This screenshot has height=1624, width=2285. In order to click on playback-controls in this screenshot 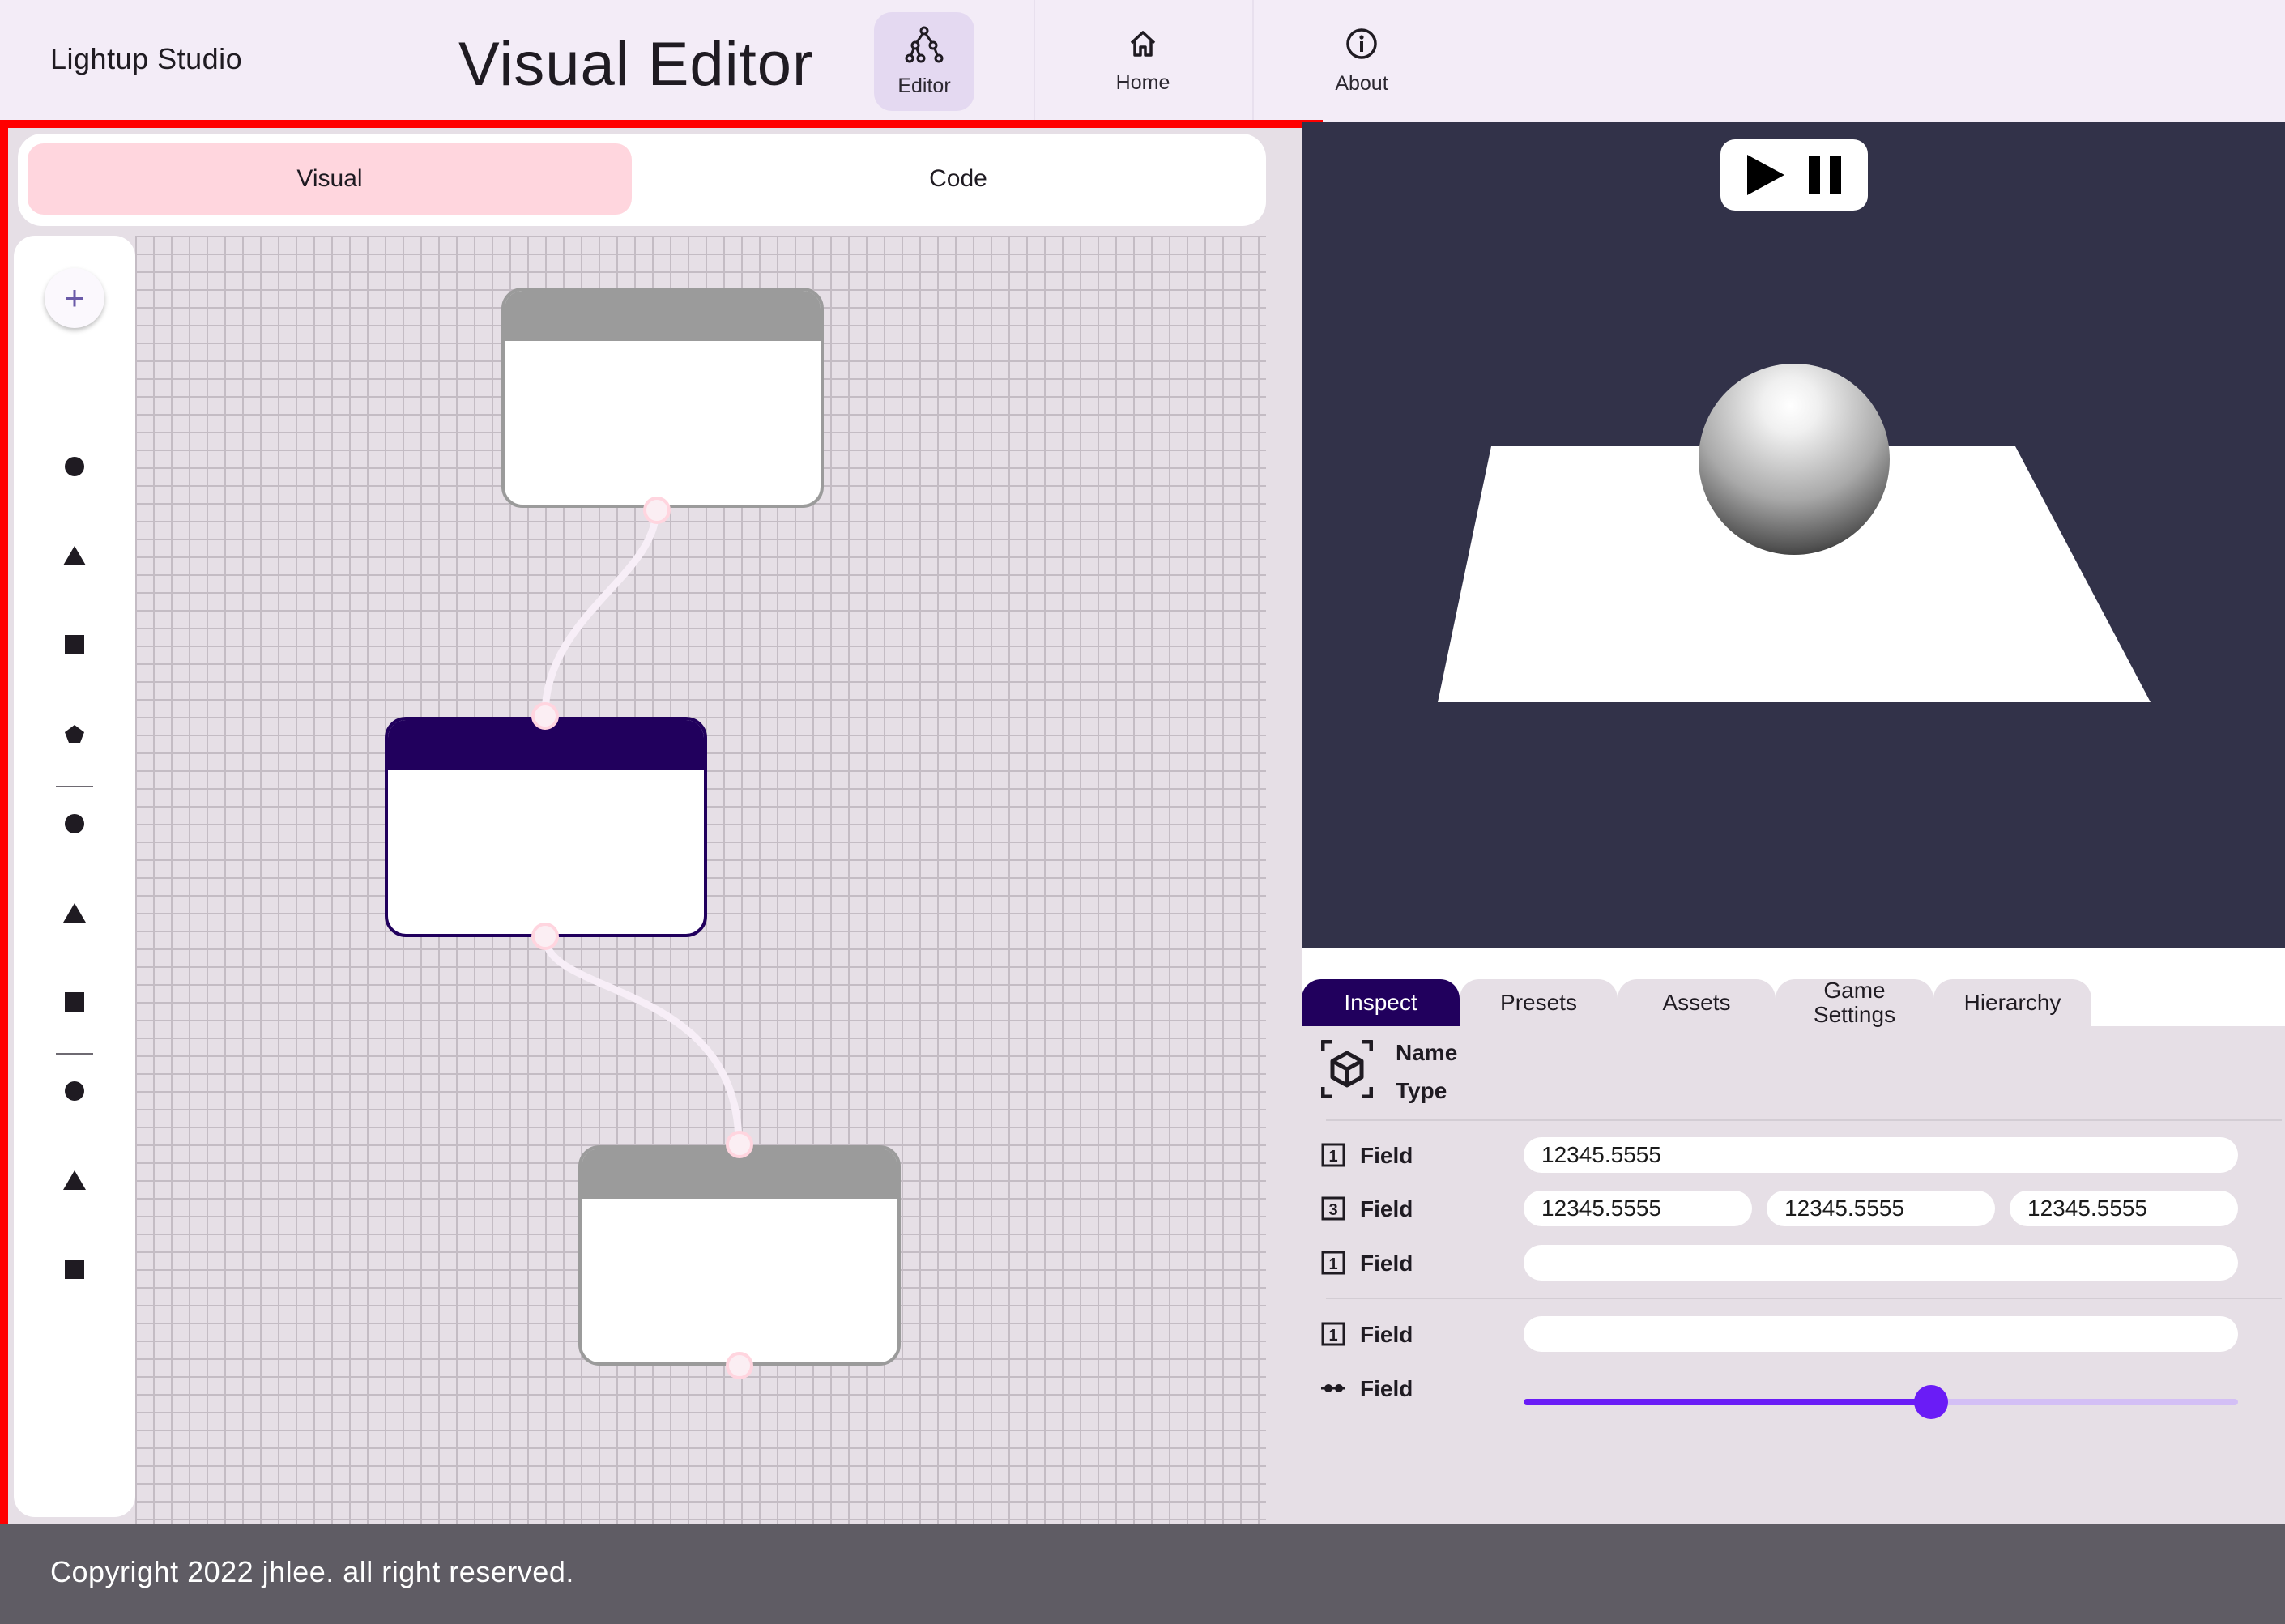, I will do `click(1794, 175)`.